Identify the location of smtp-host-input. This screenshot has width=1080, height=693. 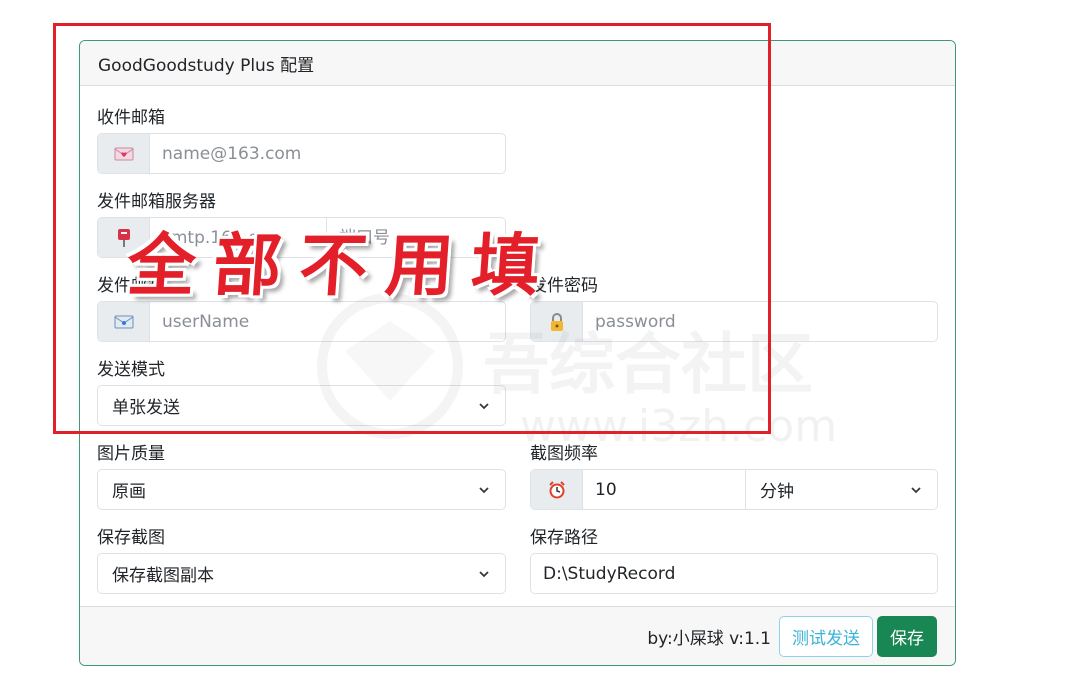
(238, 237).